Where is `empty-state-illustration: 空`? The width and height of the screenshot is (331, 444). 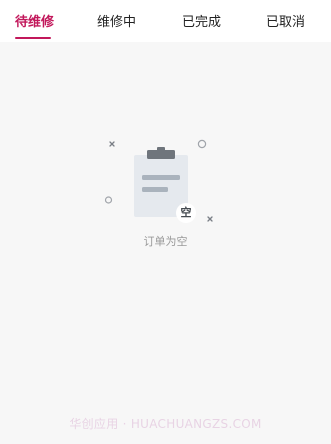
empty-state-illustration: 空 is located at coordinates (160, 182).